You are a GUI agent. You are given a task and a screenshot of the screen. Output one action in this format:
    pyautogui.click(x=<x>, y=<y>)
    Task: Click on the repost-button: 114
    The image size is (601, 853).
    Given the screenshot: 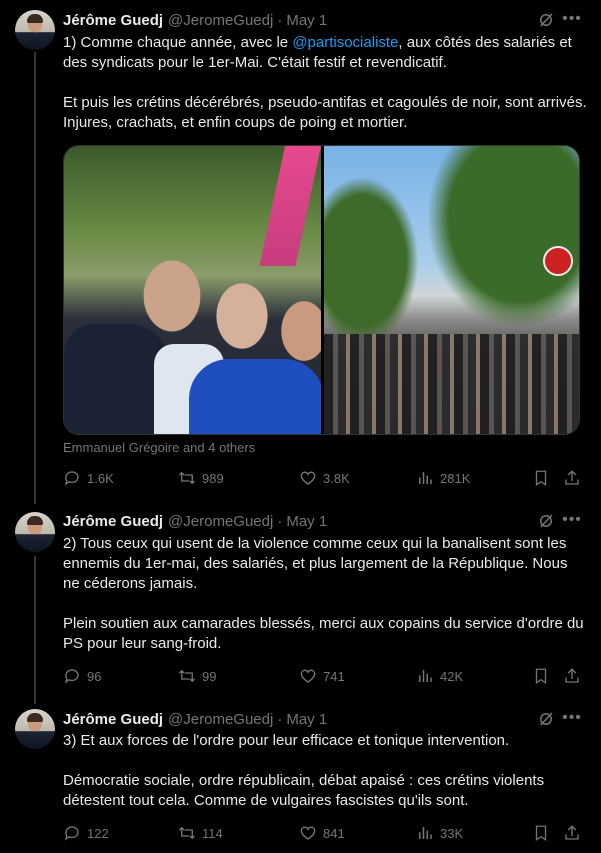 What is the action you would take?
    pyautogui.click(x=200, y=833)
    